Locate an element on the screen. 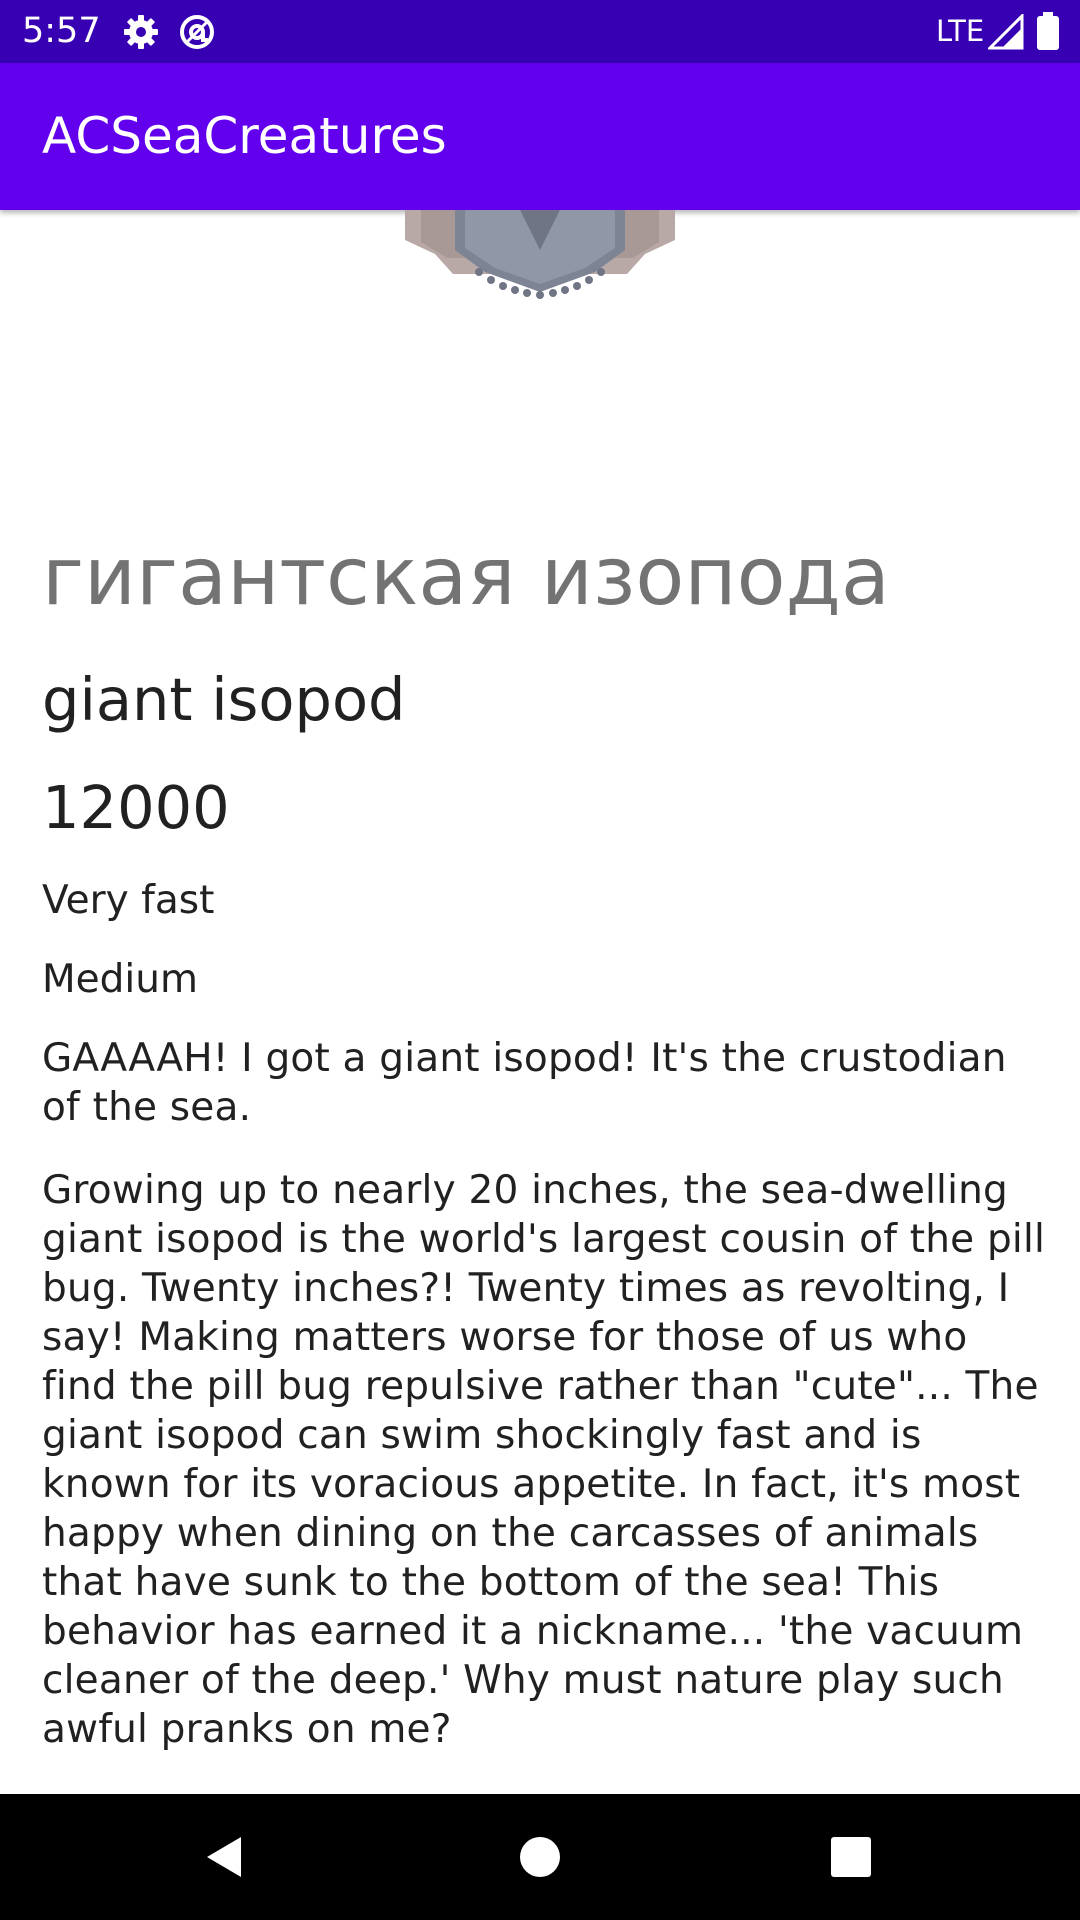 This screenshot has height=1920, width=1080. home-icon is located at coordinates (540, 1857).